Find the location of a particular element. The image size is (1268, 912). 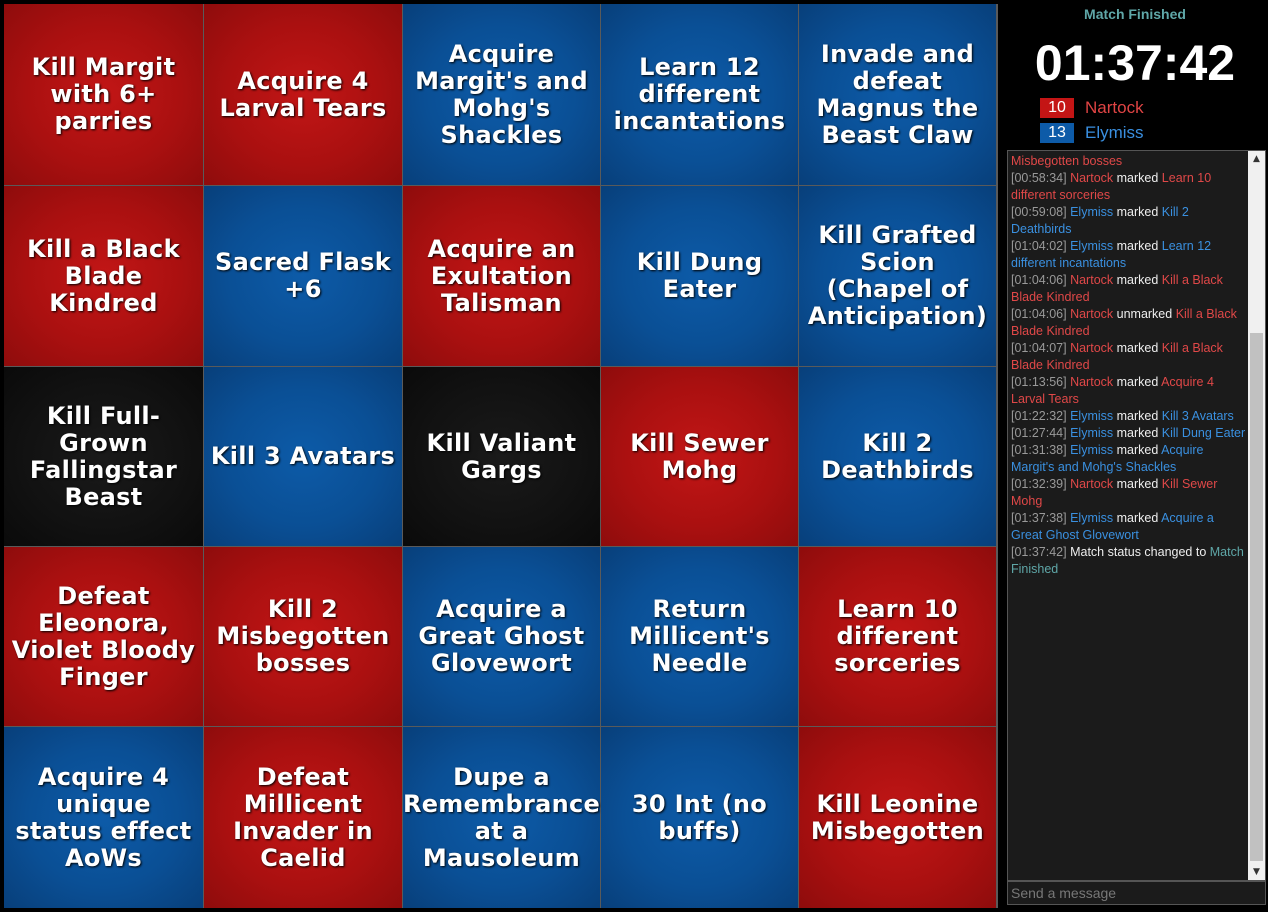

chat-entry-part: Misbegotten bosses is located at coordinates (1067, 161).